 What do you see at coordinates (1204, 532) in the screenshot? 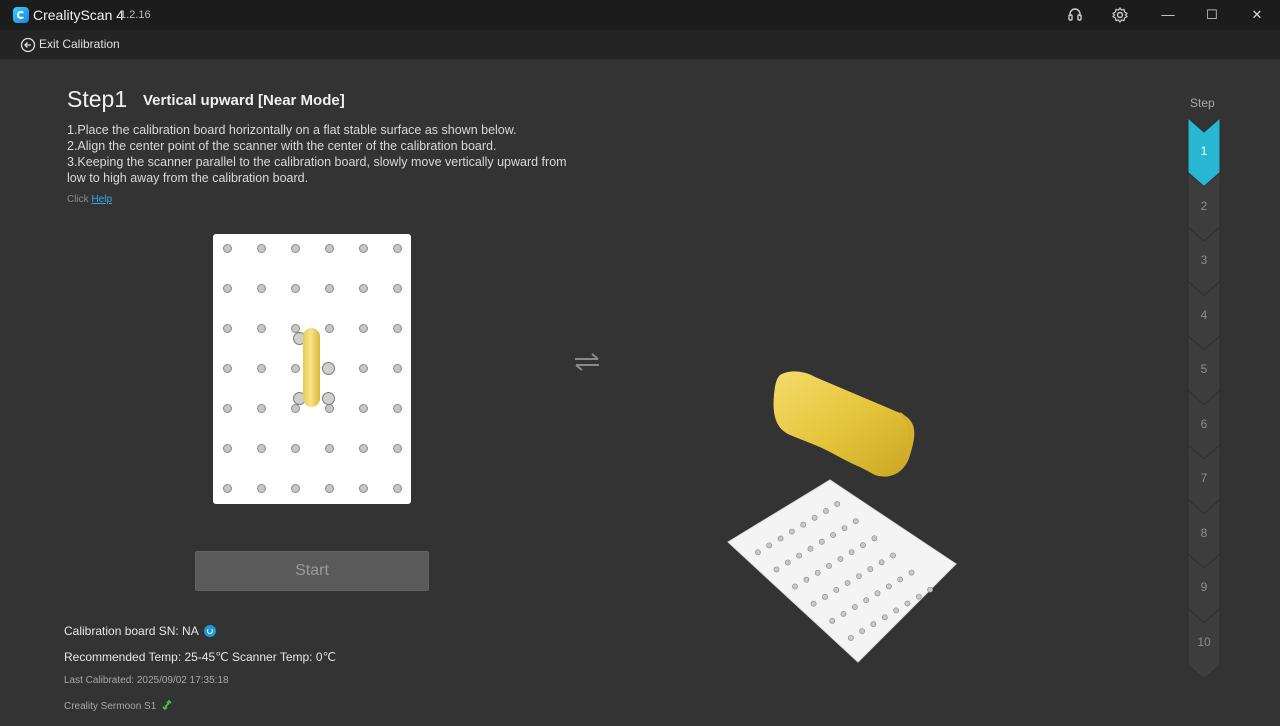
I see `stepper-step-number: 8` at bounding box center [1204, 532].